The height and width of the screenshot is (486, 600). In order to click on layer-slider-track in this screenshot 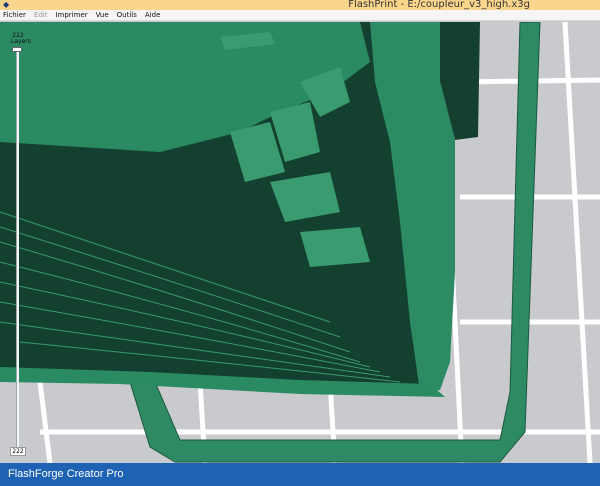, I will do `click(17, 250)`.